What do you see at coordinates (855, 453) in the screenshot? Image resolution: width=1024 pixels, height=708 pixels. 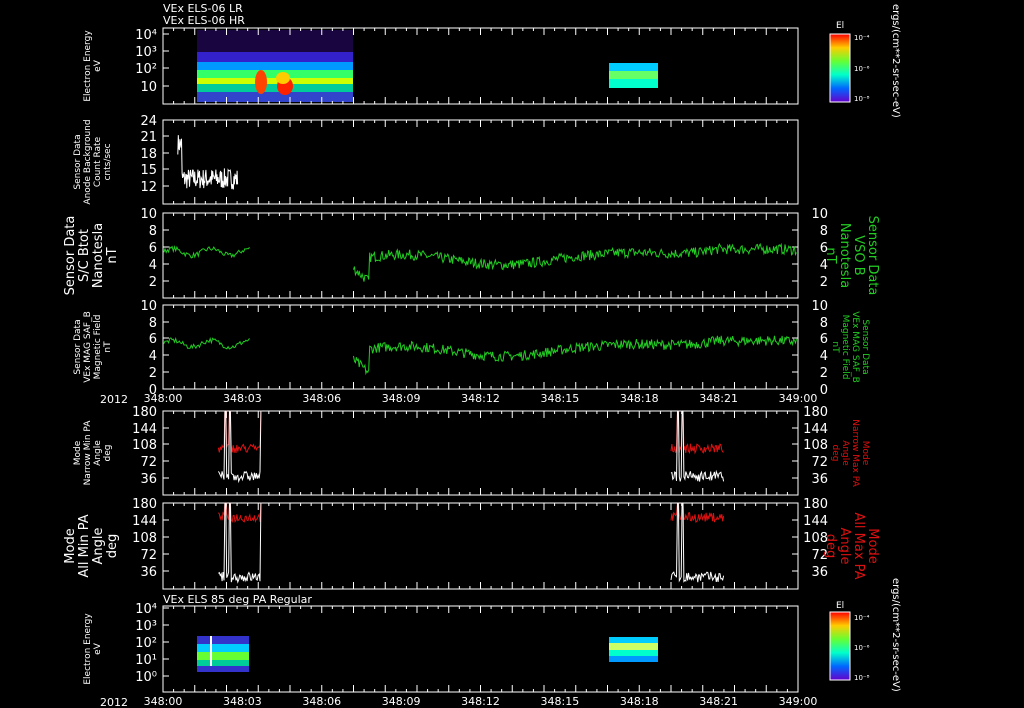 I see `right-label-line: Narrow Max PA` at bounding box center [855, 453].